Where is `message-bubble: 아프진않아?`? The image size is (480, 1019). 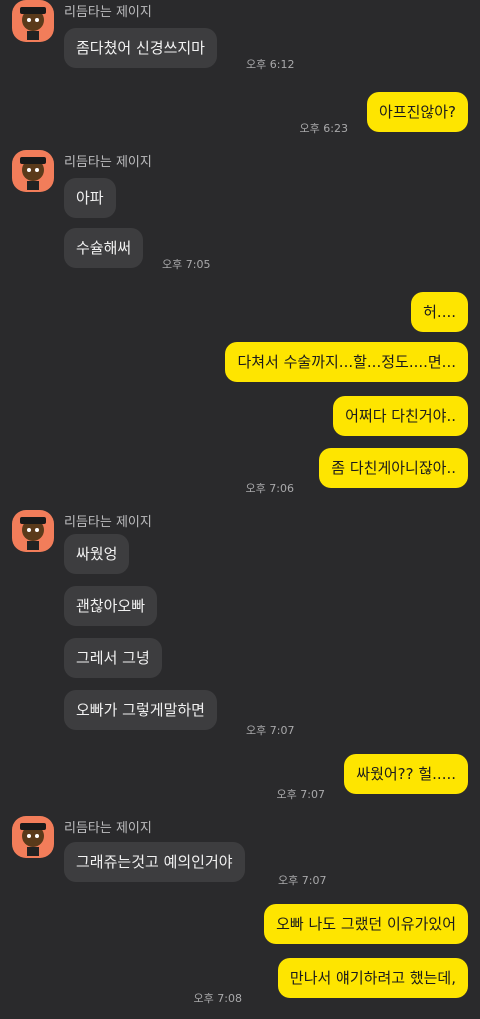 message-bubble: 아프진않아? is located at coordinates (417, 112).